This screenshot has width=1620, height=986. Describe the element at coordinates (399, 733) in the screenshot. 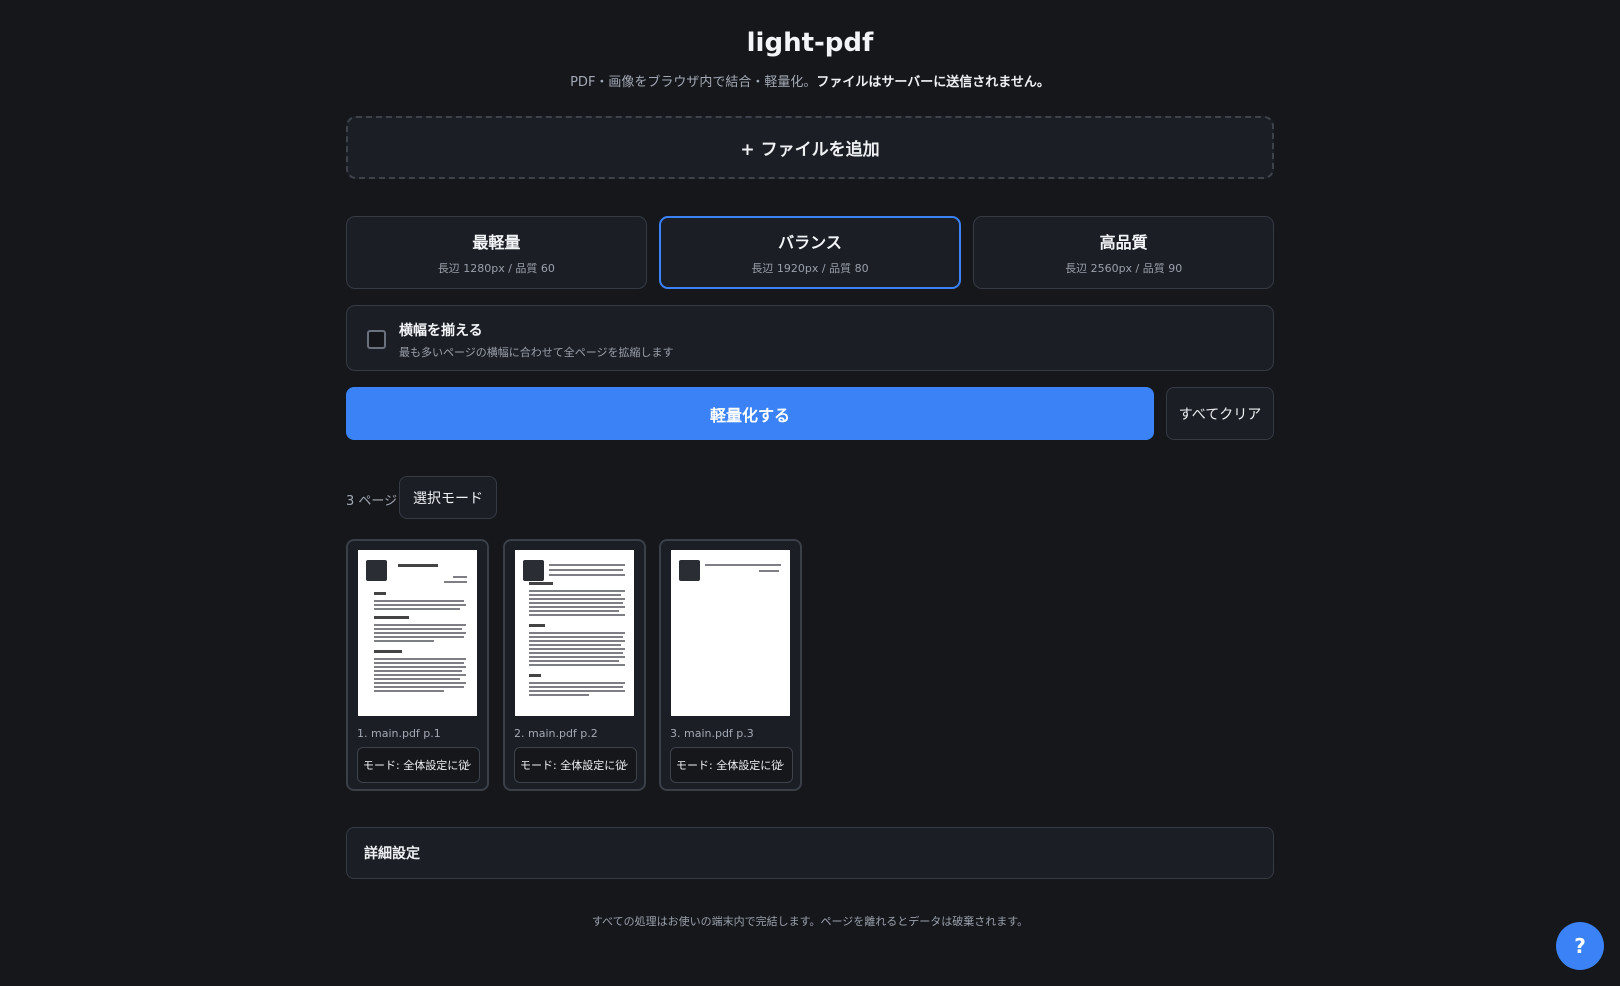

I see `page-label: 1. main.pdf p.1` at that location.